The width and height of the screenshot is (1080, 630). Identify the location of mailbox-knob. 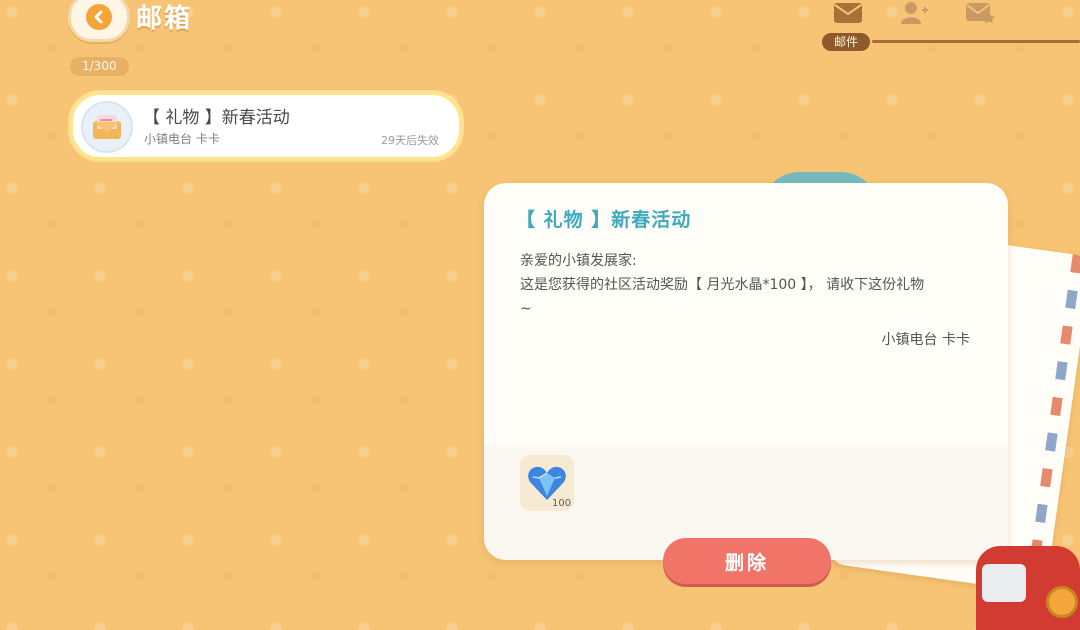
(1062, 602).